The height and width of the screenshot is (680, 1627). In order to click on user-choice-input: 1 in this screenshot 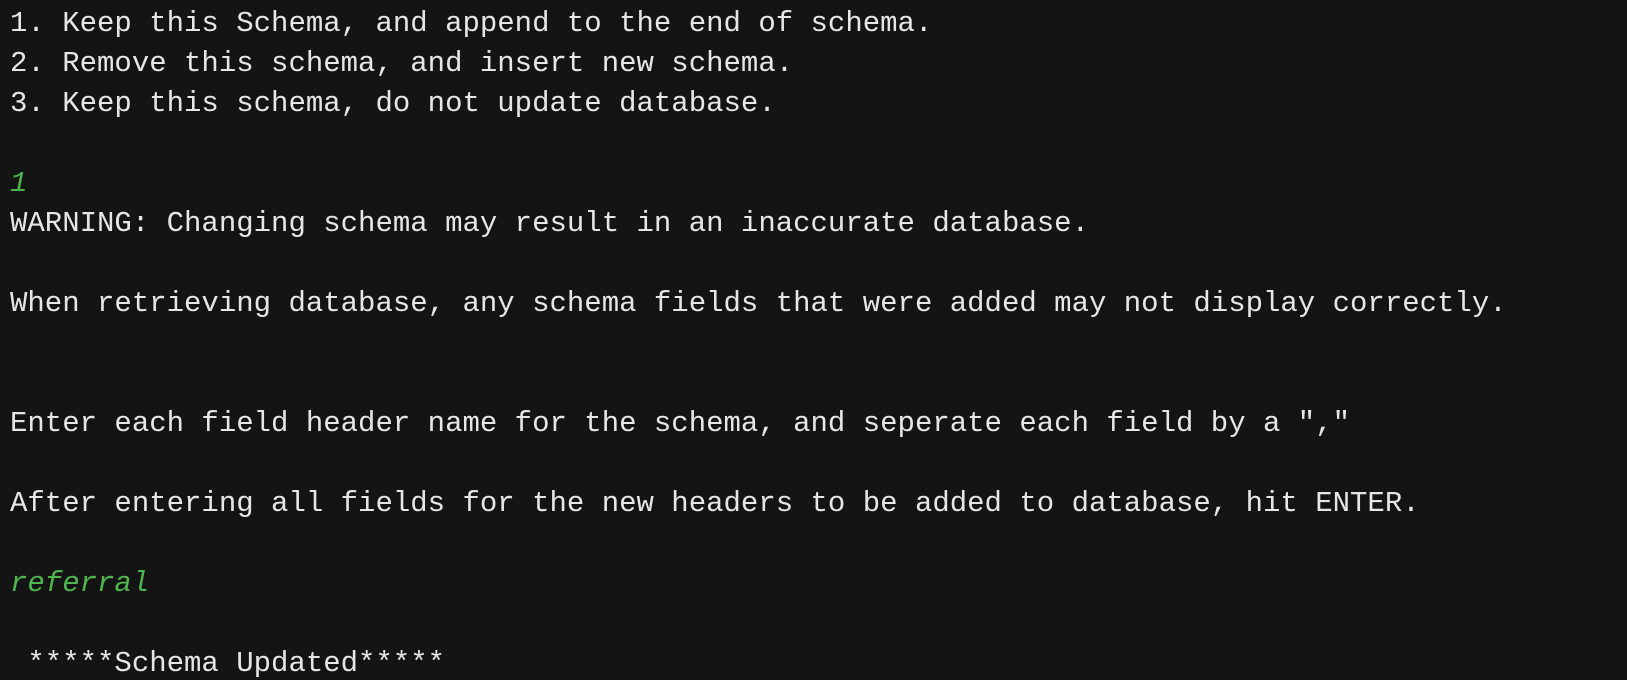, I will do `click(19, 183)`.